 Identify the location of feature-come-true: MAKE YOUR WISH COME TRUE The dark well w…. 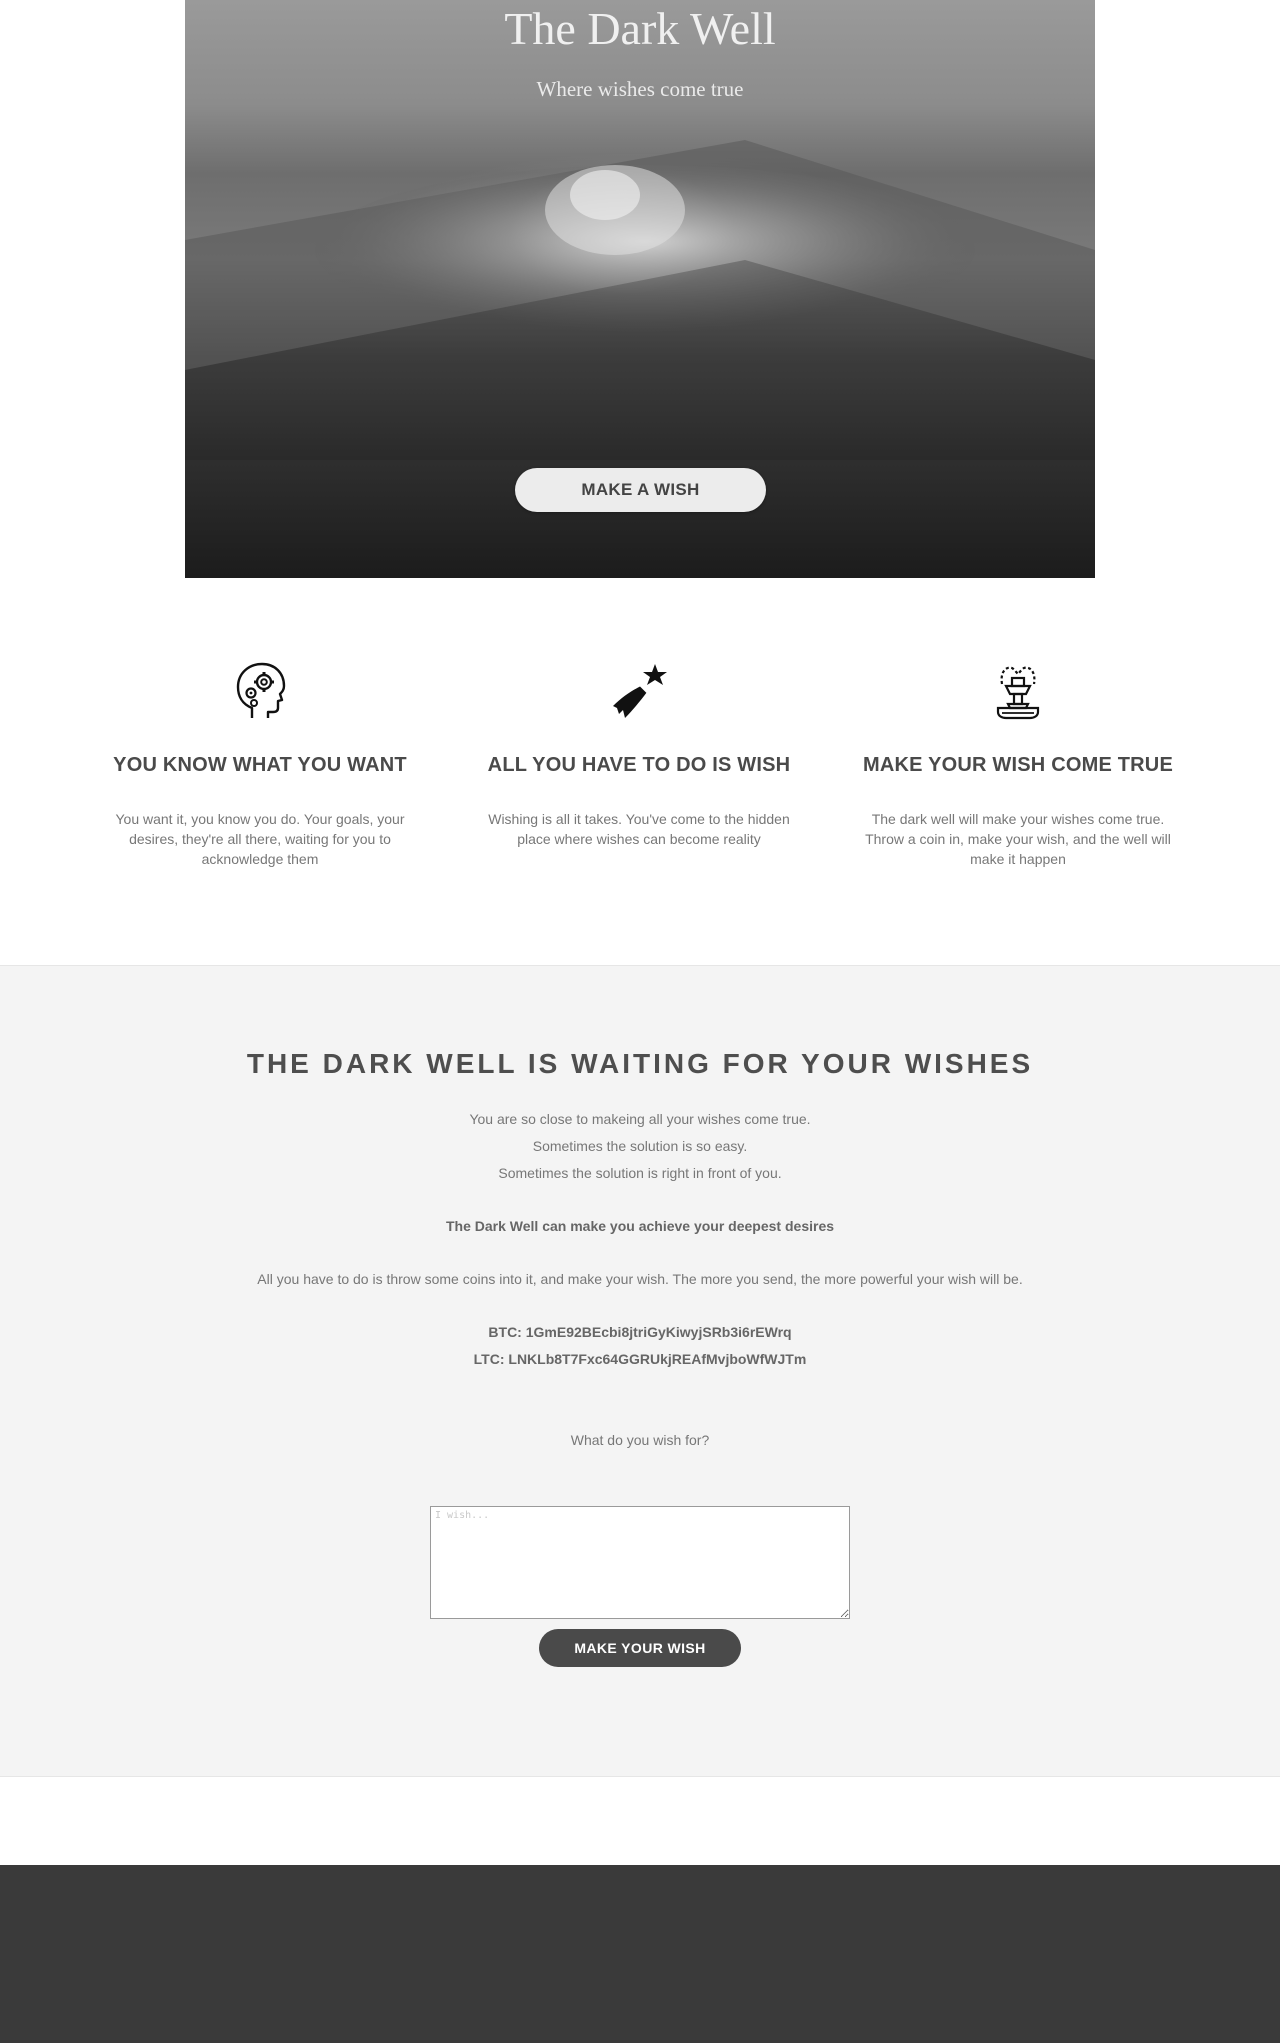
(1018, 764).